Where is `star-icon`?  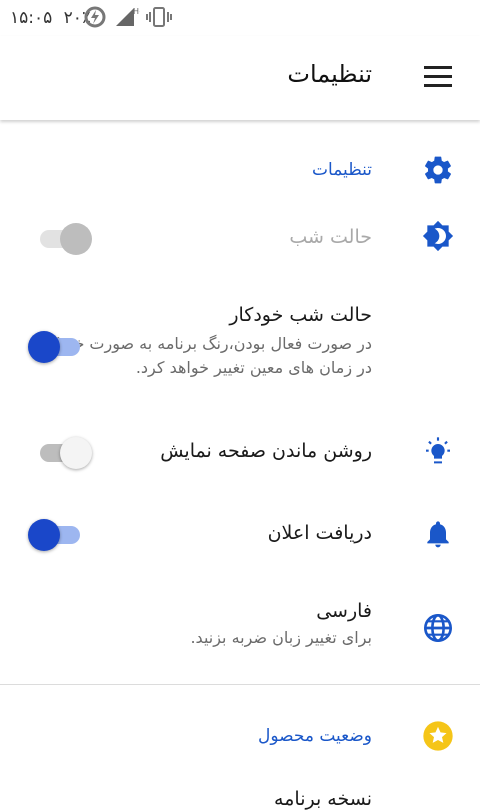 star-icon is located at coordinates (438, 736).